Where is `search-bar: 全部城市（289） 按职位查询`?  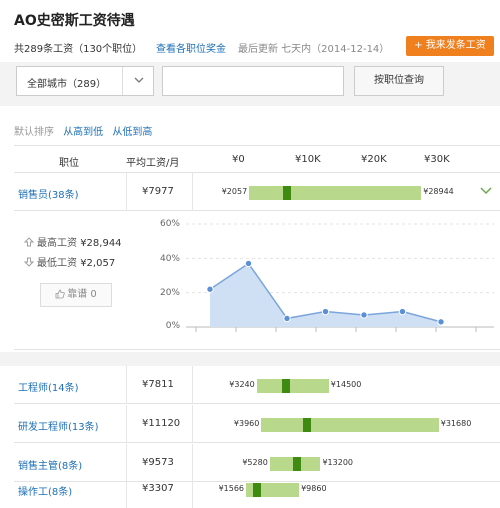 search-bar: 全部城市（289） 按职位查询 is located at coordinates (250, 84).